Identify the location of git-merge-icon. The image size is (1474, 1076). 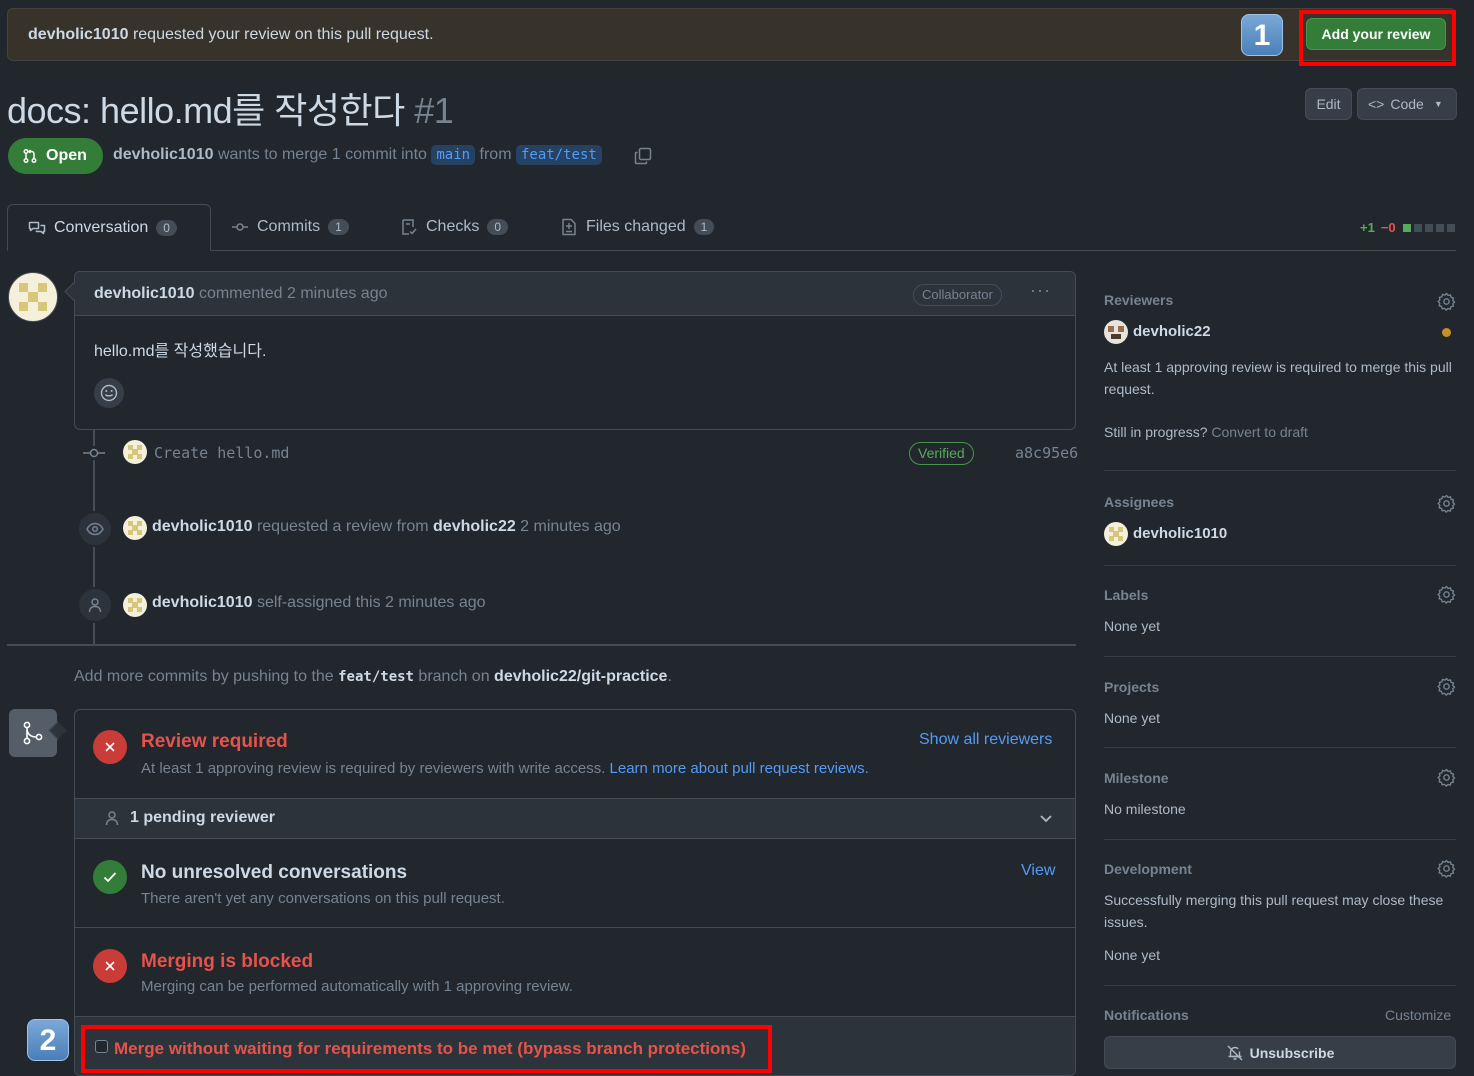
(33, 733).